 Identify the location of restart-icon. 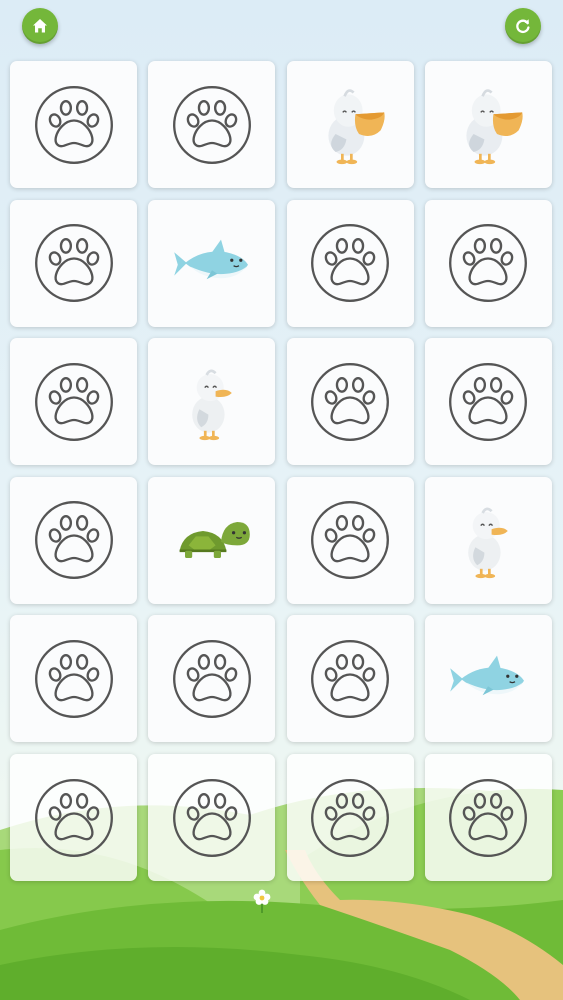
(523, 26).